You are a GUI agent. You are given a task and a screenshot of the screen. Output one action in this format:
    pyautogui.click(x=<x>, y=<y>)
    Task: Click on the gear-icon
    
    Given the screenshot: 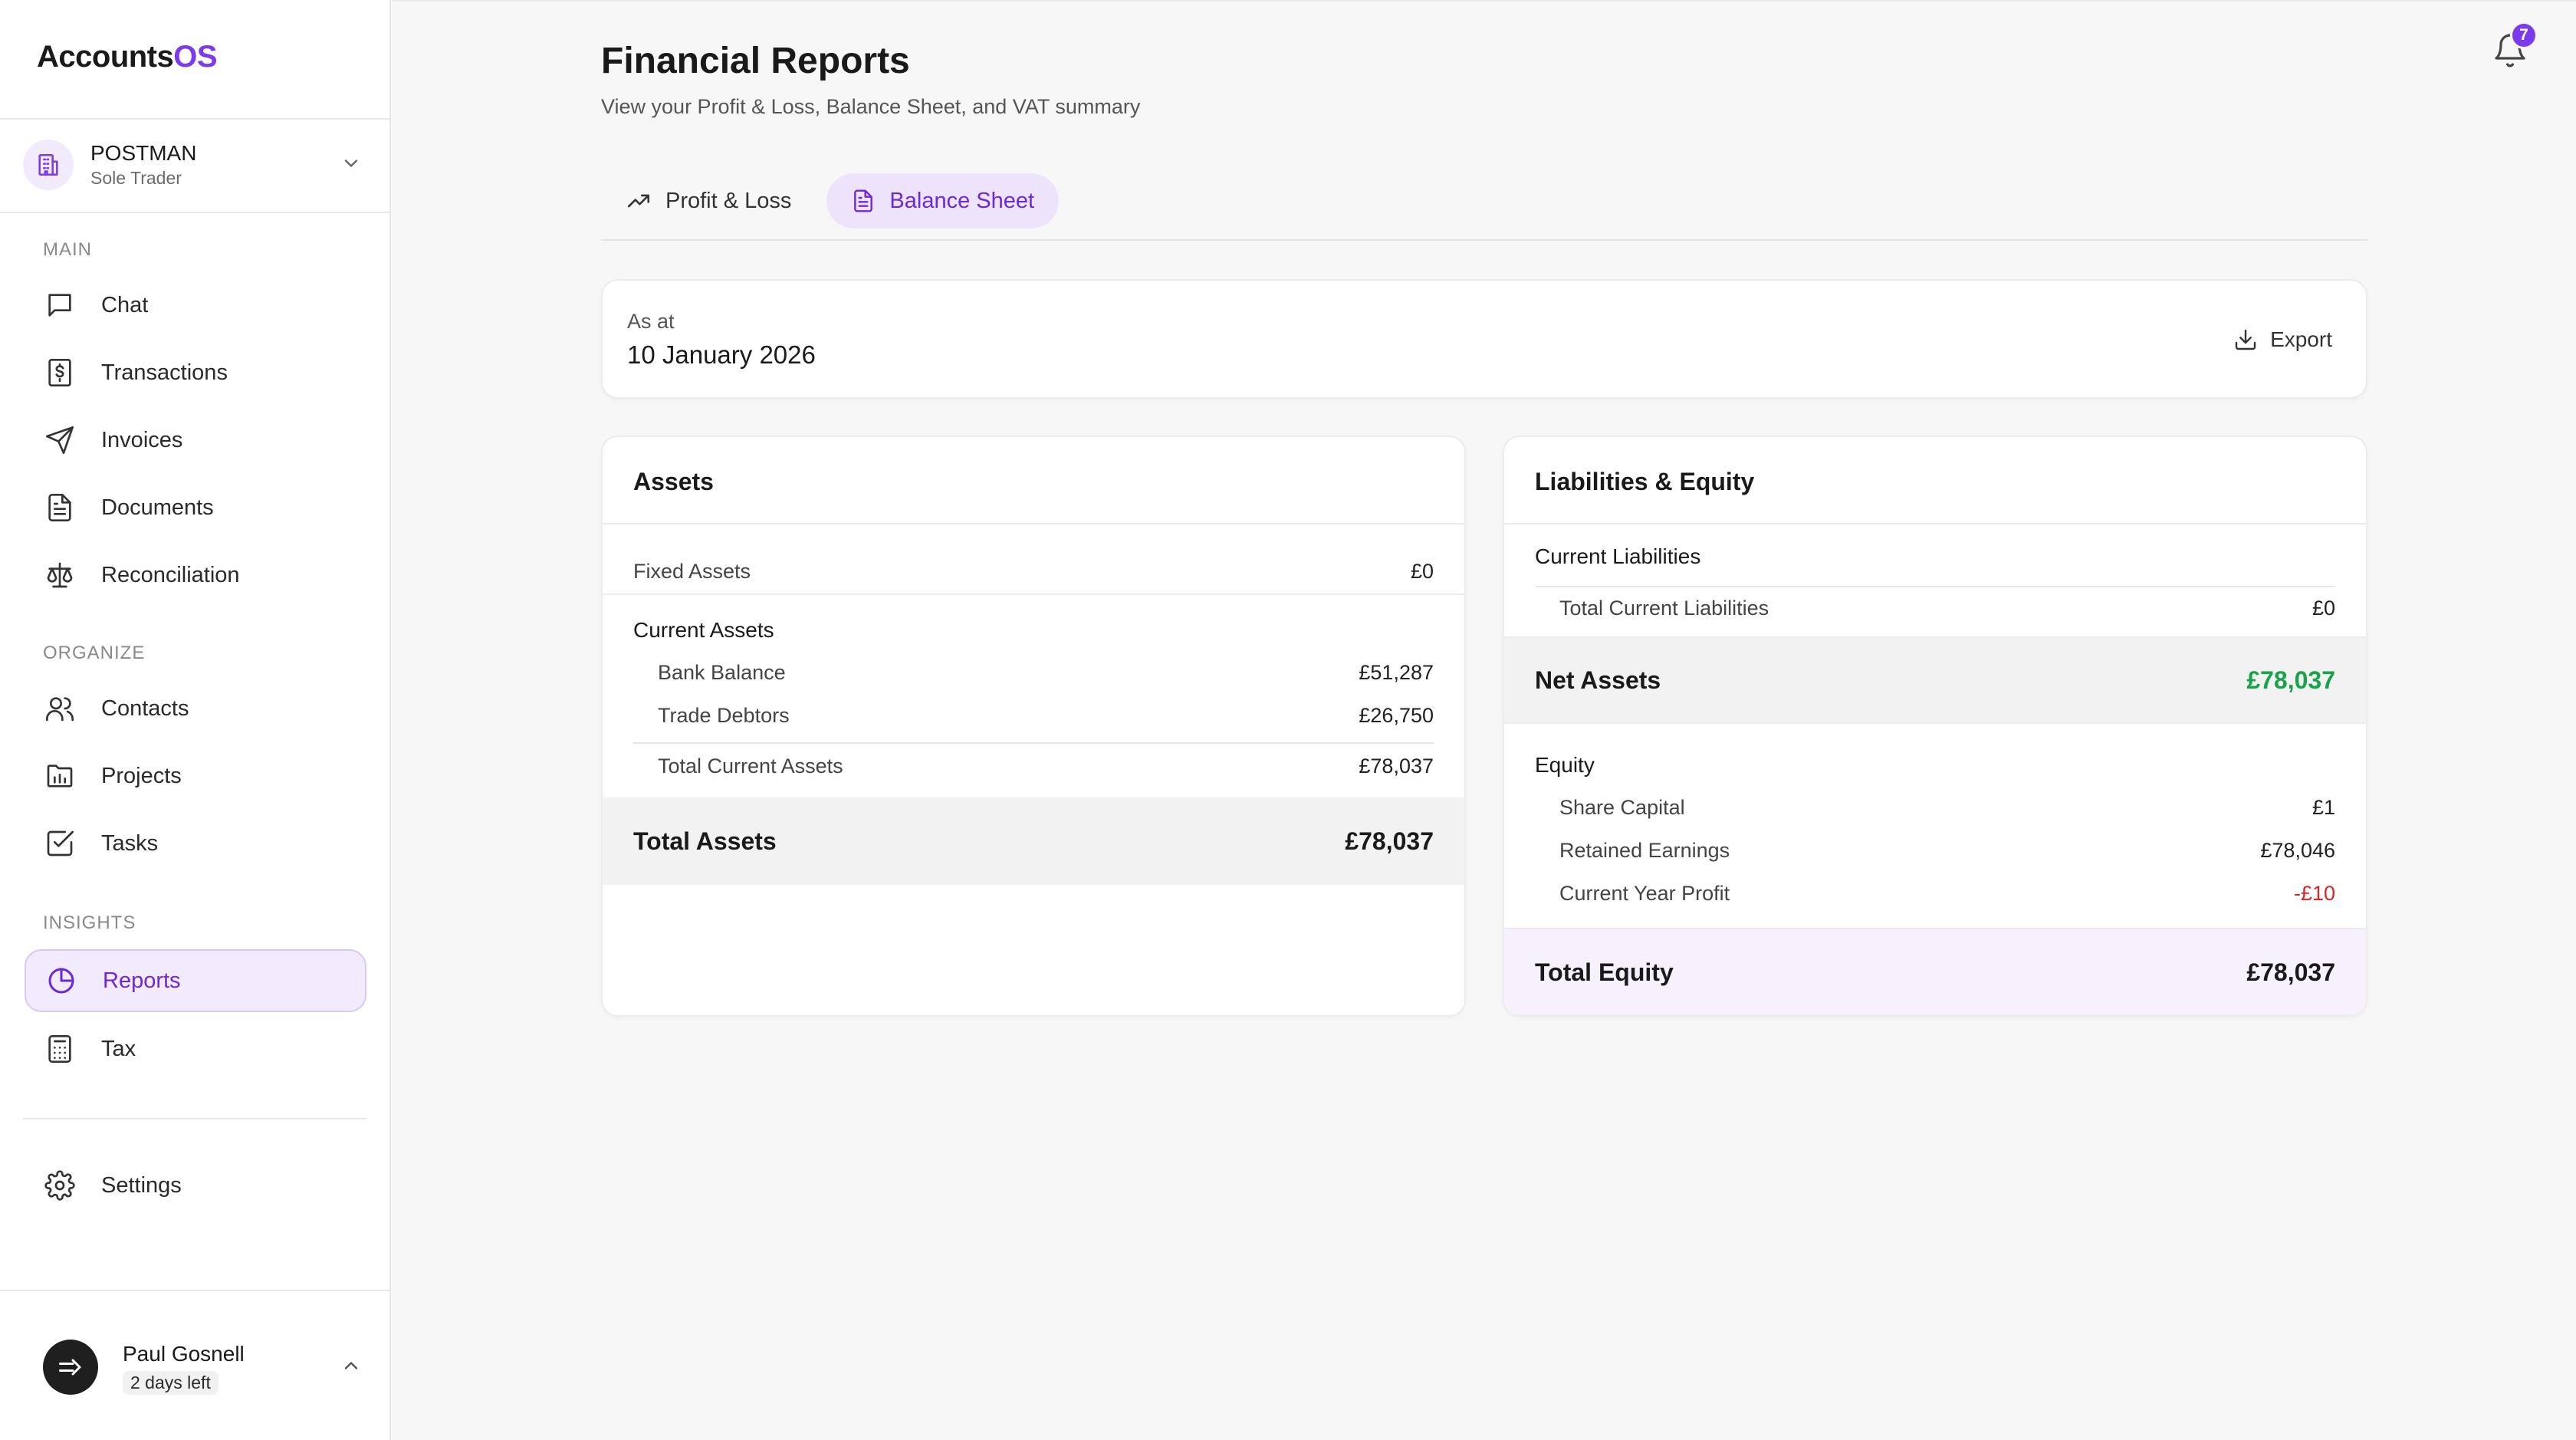 What is the action you would take?
    pyautogui.click(x=60, y=1185)
    